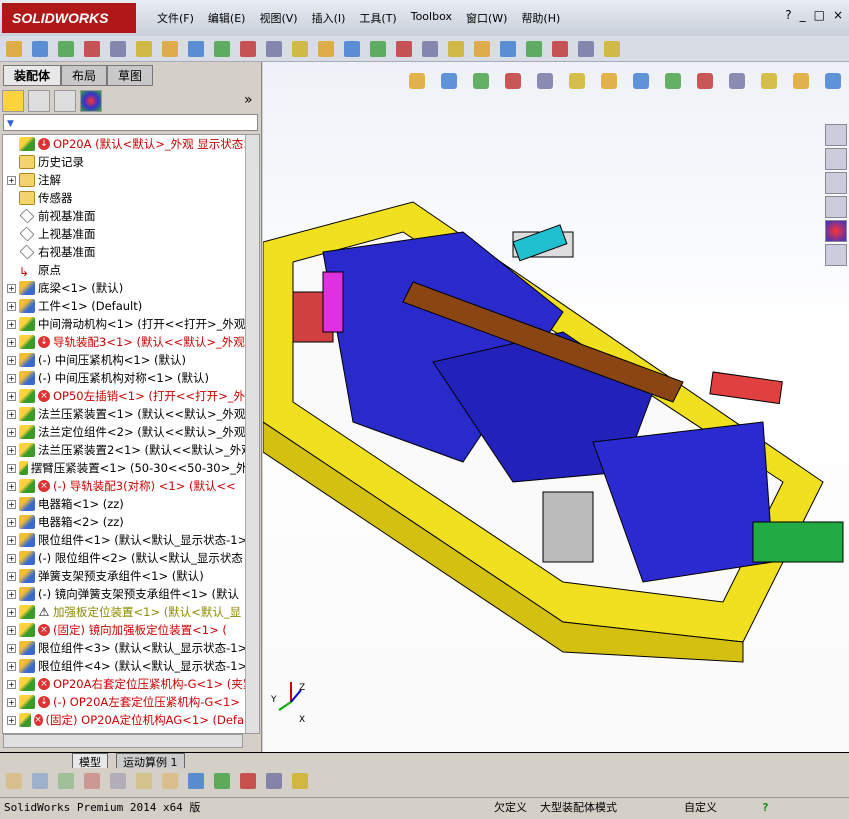 Image resolution: width=849 pixels, height=819 pixels. Describe the element at coordinates (131, 684) in the screenshot. I see `tree-item: + × OP20A右套定位压紧机构-G<1> (夹紧` at that location.